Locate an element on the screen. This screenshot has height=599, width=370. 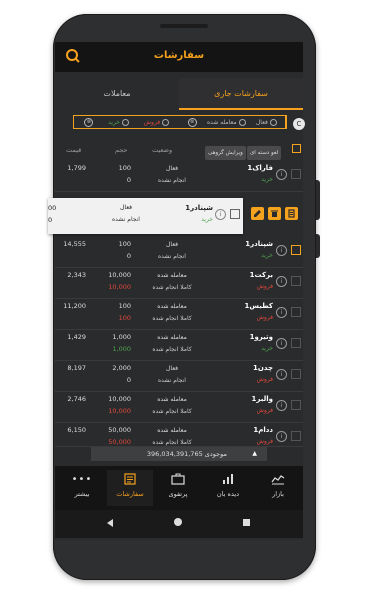
refresh-icon: C is located at coordinates (299, 124).